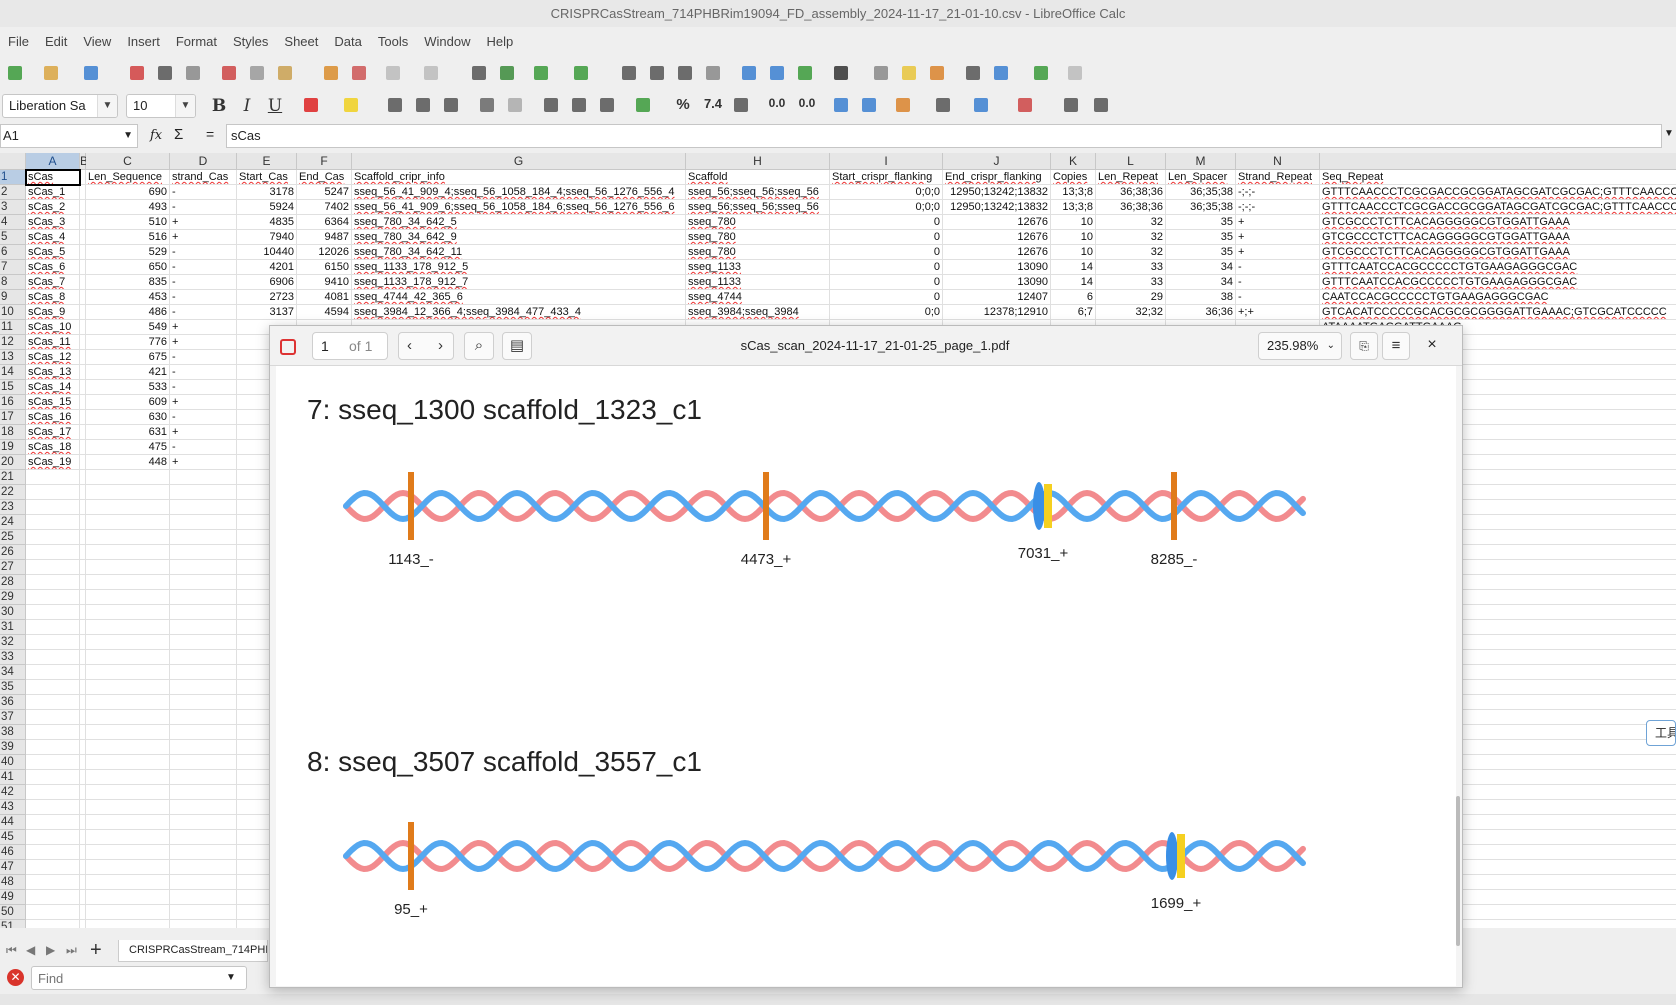 The image size is (1676, 1005). Describe the element at coordinates (393, 42) in the screenshot. I see `menu-tools: Tools` at that location.